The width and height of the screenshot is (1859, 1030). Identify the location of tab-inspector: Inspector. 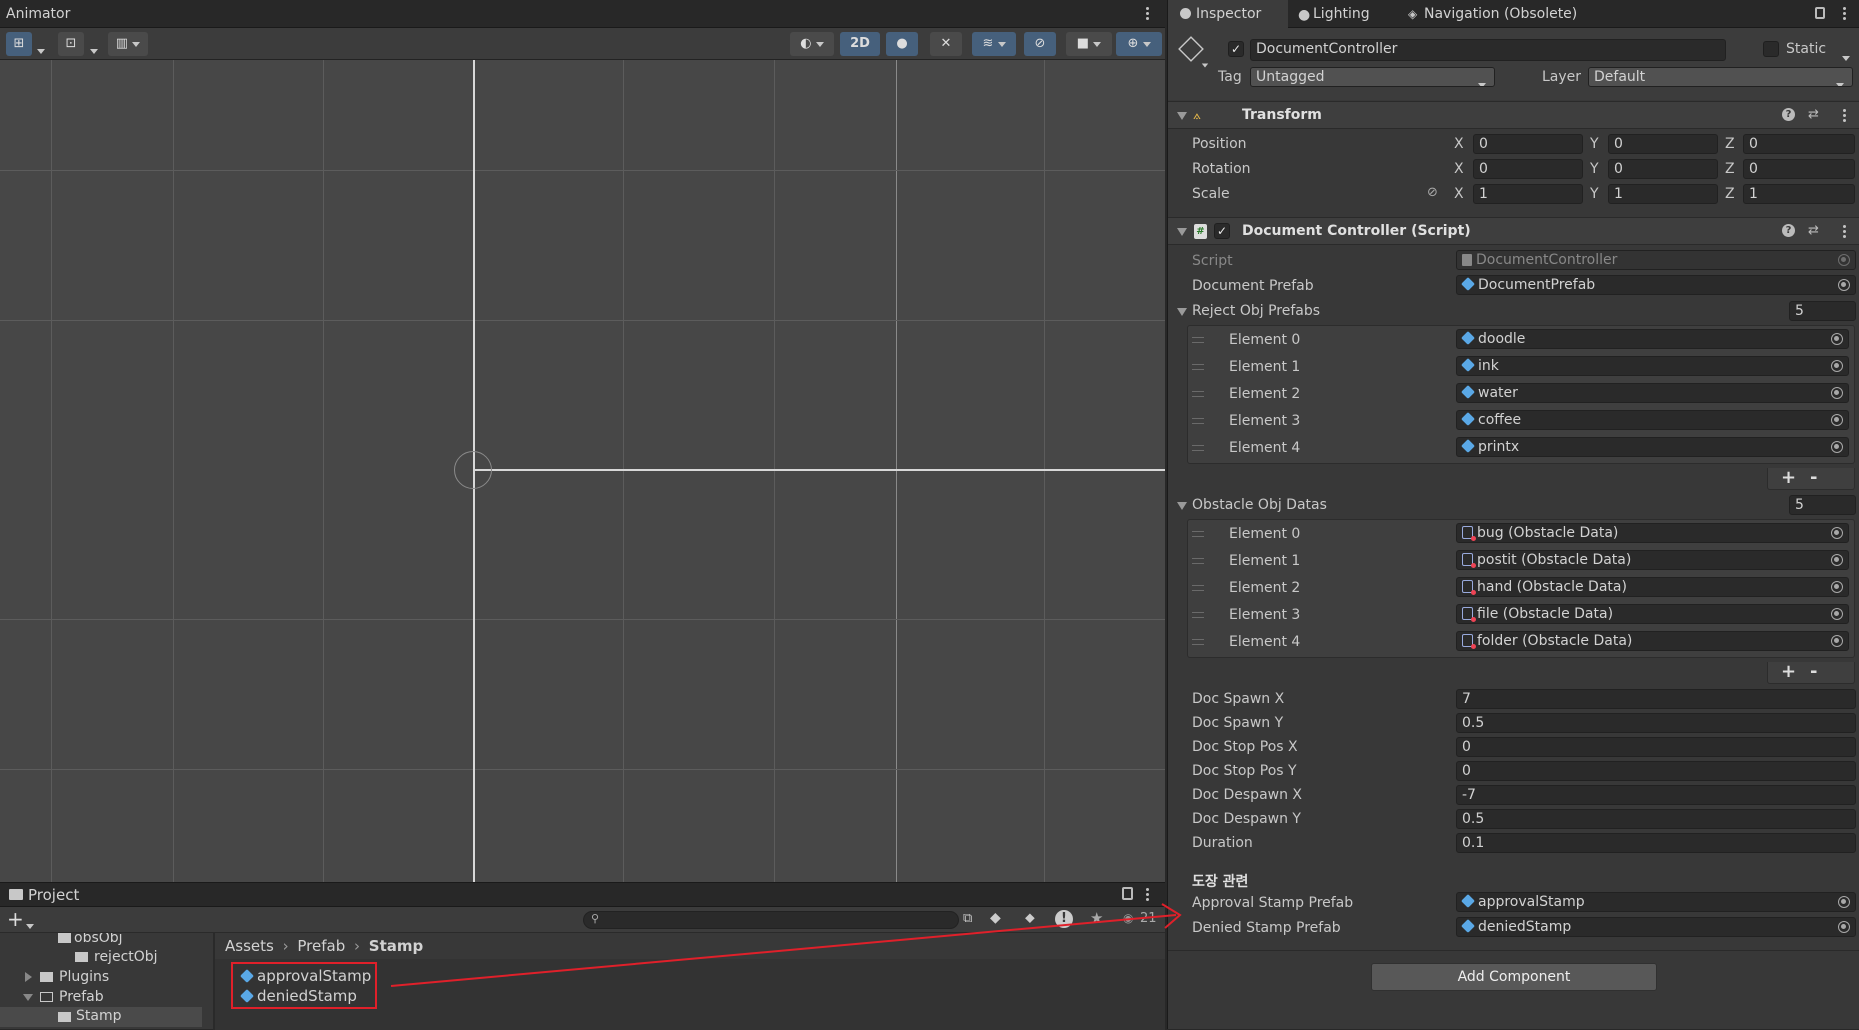
(1228, 14).